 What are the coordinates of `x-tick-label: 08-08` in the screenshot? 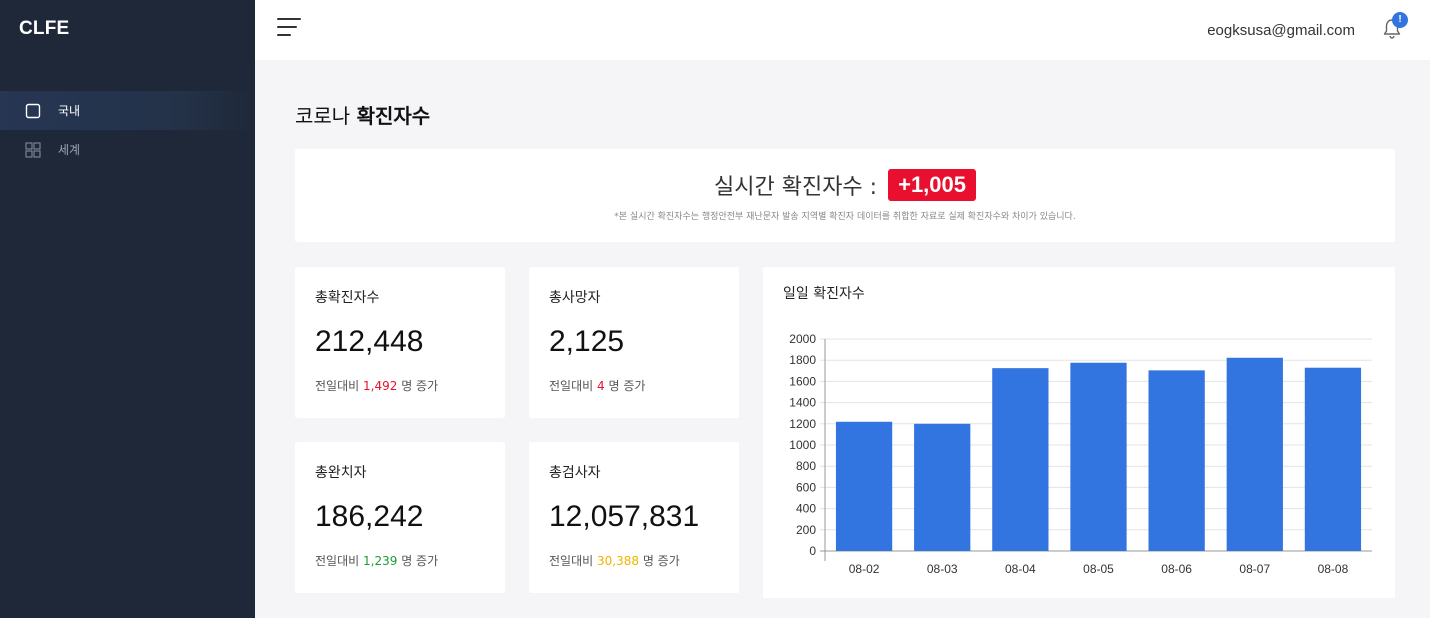 It's located at (1333, 569).